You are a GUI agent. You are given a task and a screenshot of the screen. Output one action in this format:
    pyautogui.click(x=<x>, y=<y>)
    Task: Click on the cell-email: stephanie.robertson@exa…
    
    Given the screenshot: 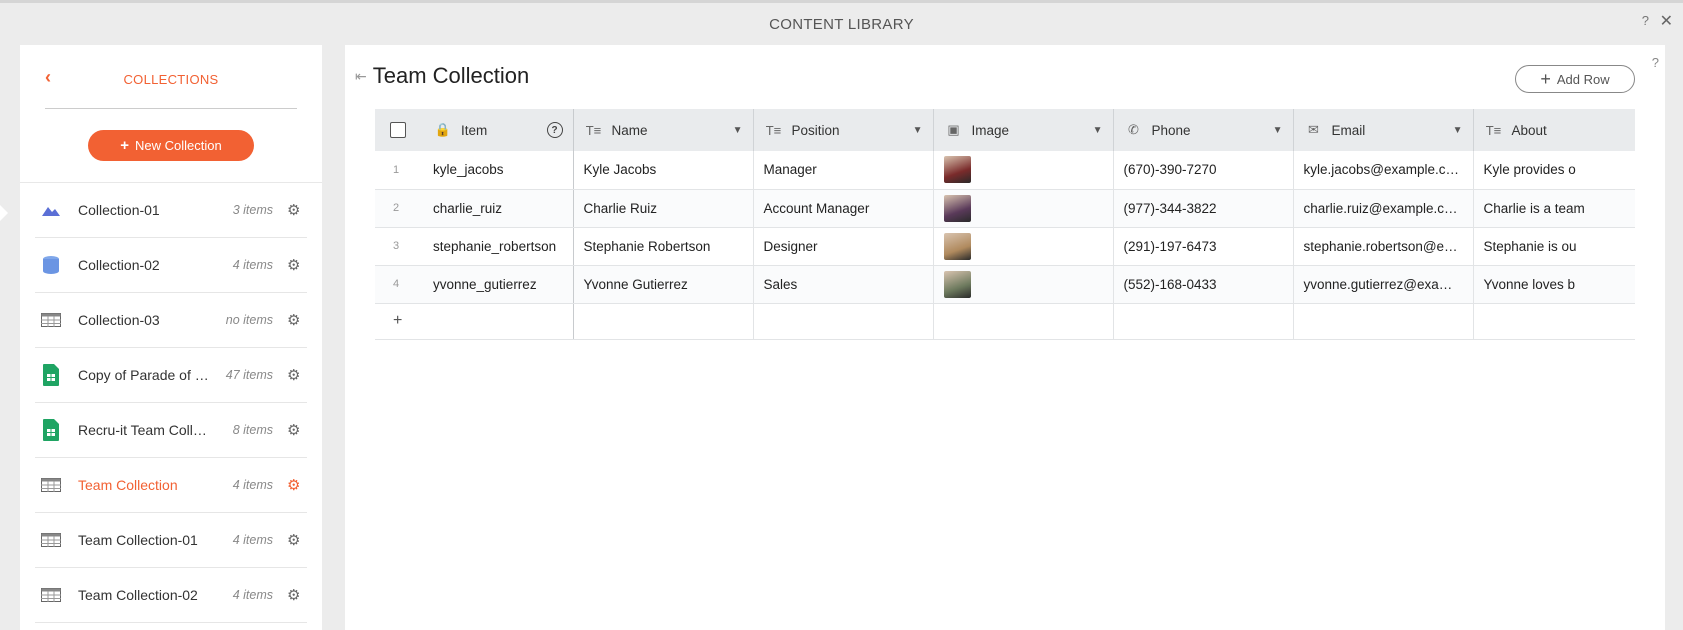 What is the action you would take?
    pyautogui.click(x=1383, y=246)
    